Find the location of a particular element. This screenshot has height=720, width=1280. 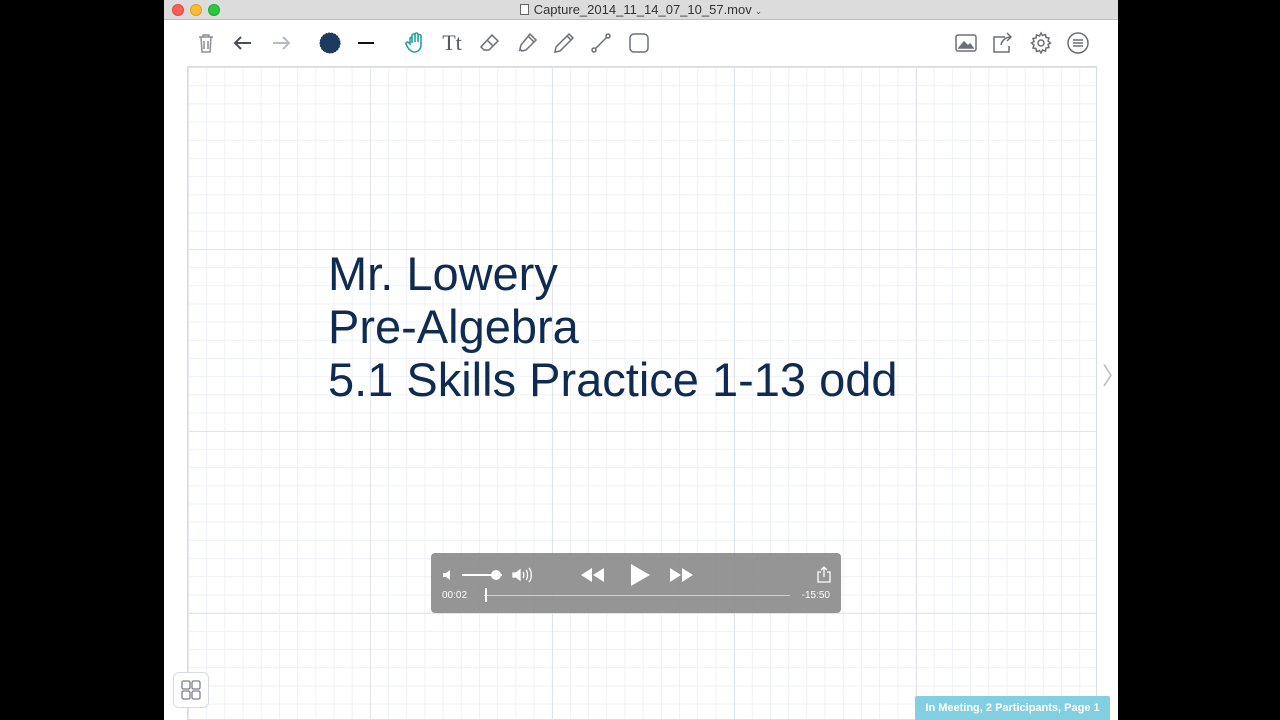

settings-button is located at coordinates (1041, 43).